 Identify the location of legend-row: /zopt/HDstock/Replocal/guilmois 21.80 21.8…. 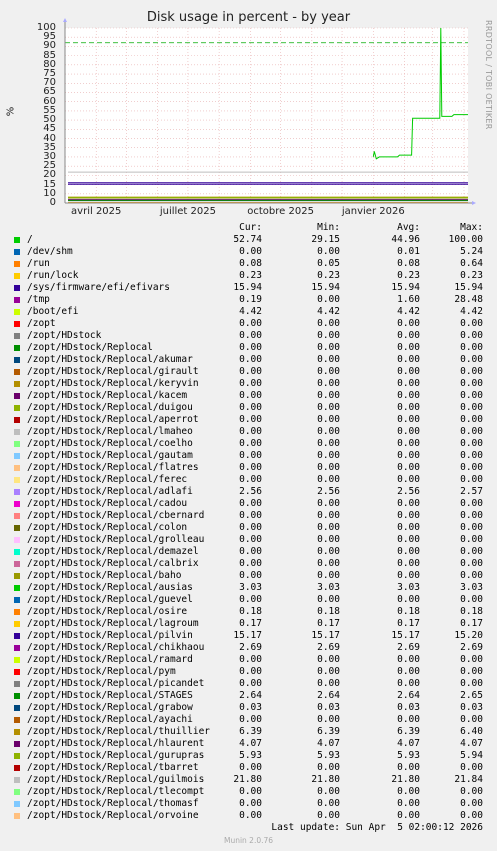
(248, 780).